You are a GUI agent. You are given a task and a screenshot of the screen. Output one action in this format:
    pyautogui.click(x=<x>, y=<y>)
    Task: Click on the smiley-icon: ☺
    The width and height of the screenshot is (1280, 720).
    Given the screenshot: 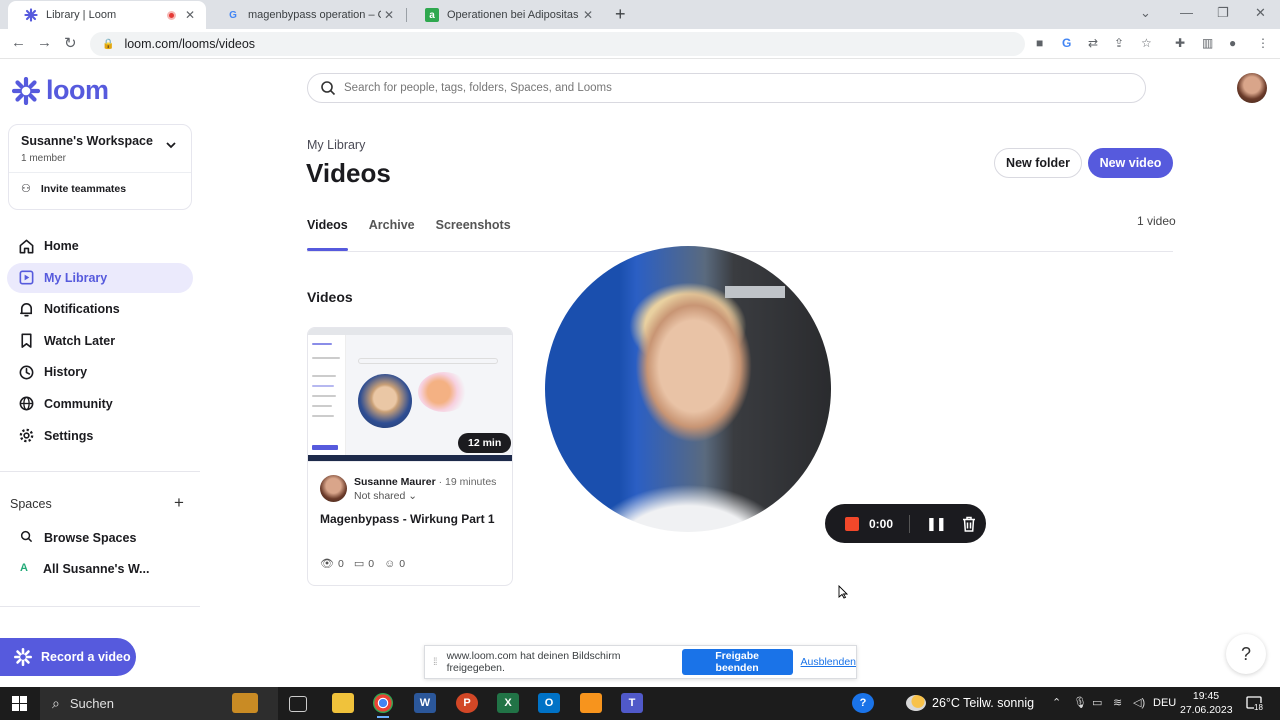 What is the action you would take?
    pyautogui.click(x=390, y=563)
    